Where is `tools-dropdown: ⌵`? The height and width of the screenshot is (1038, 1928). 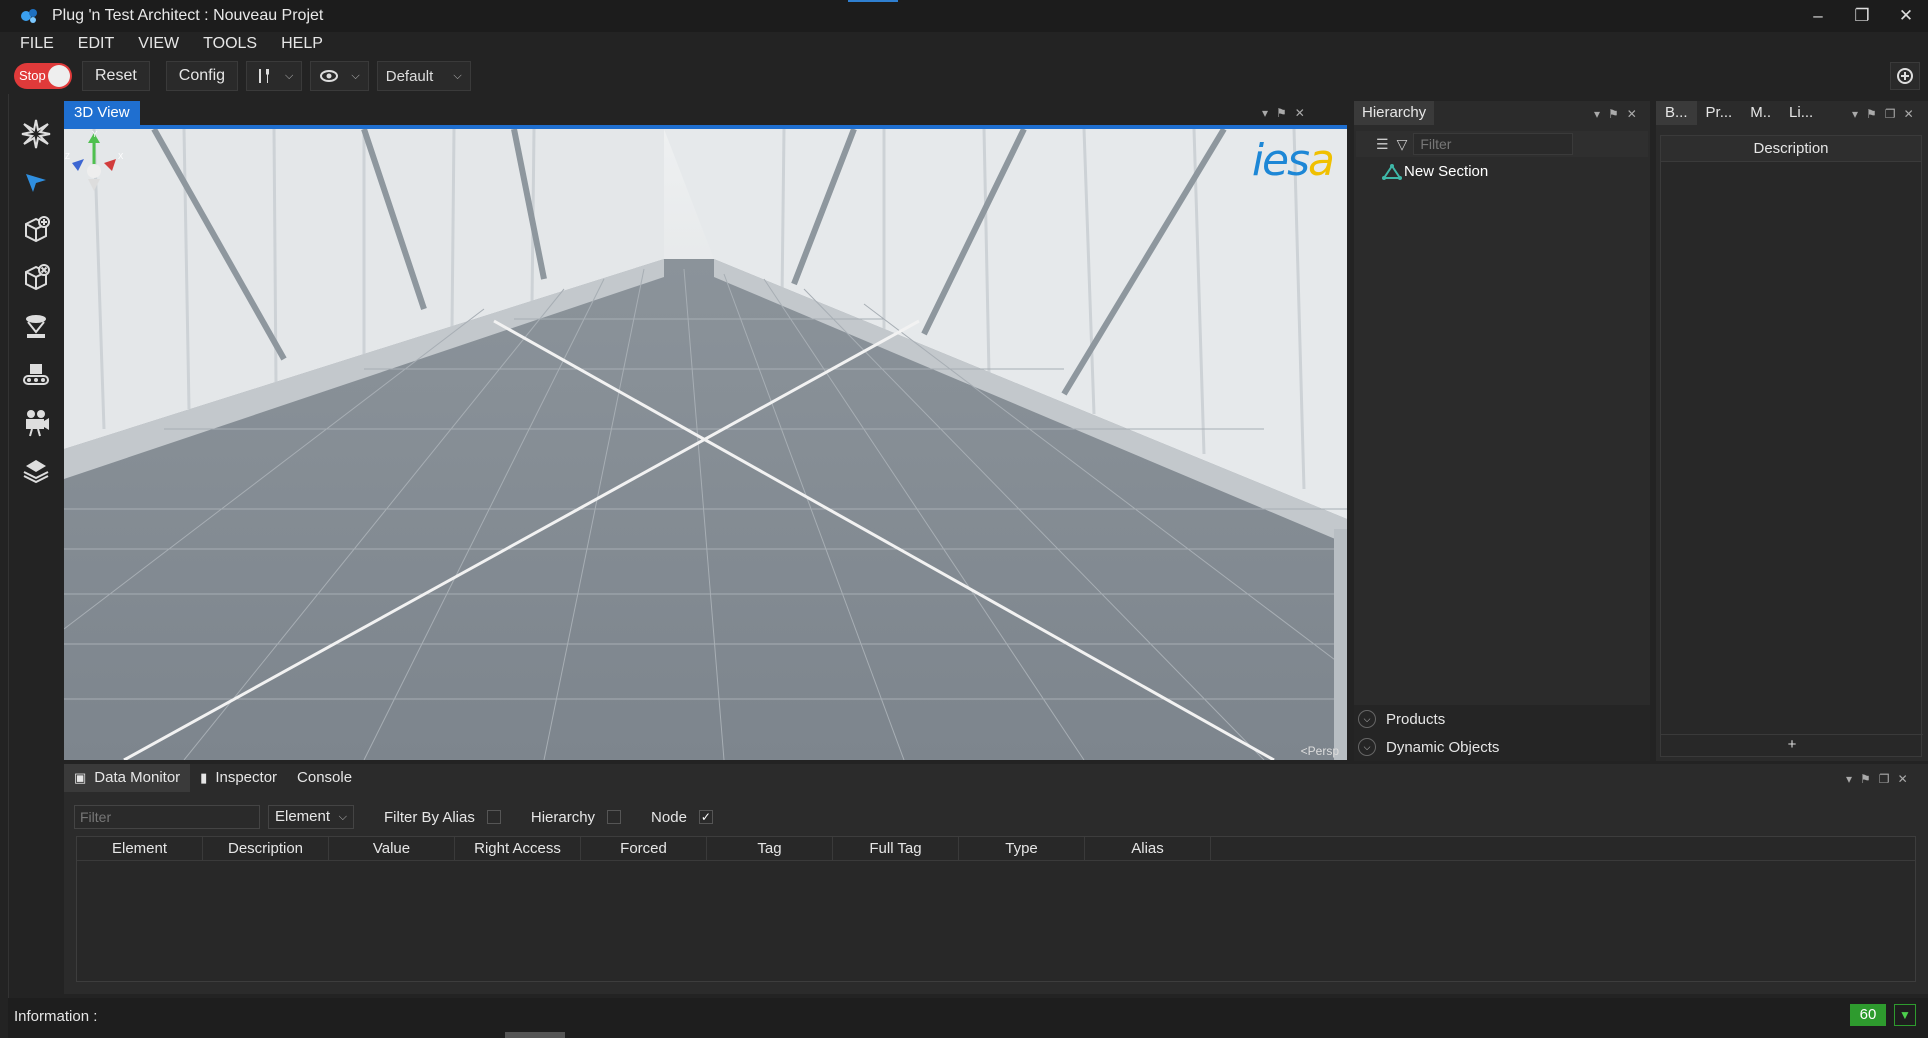 tools-dropdown: ⌵ is located at coordinates (274, 76).